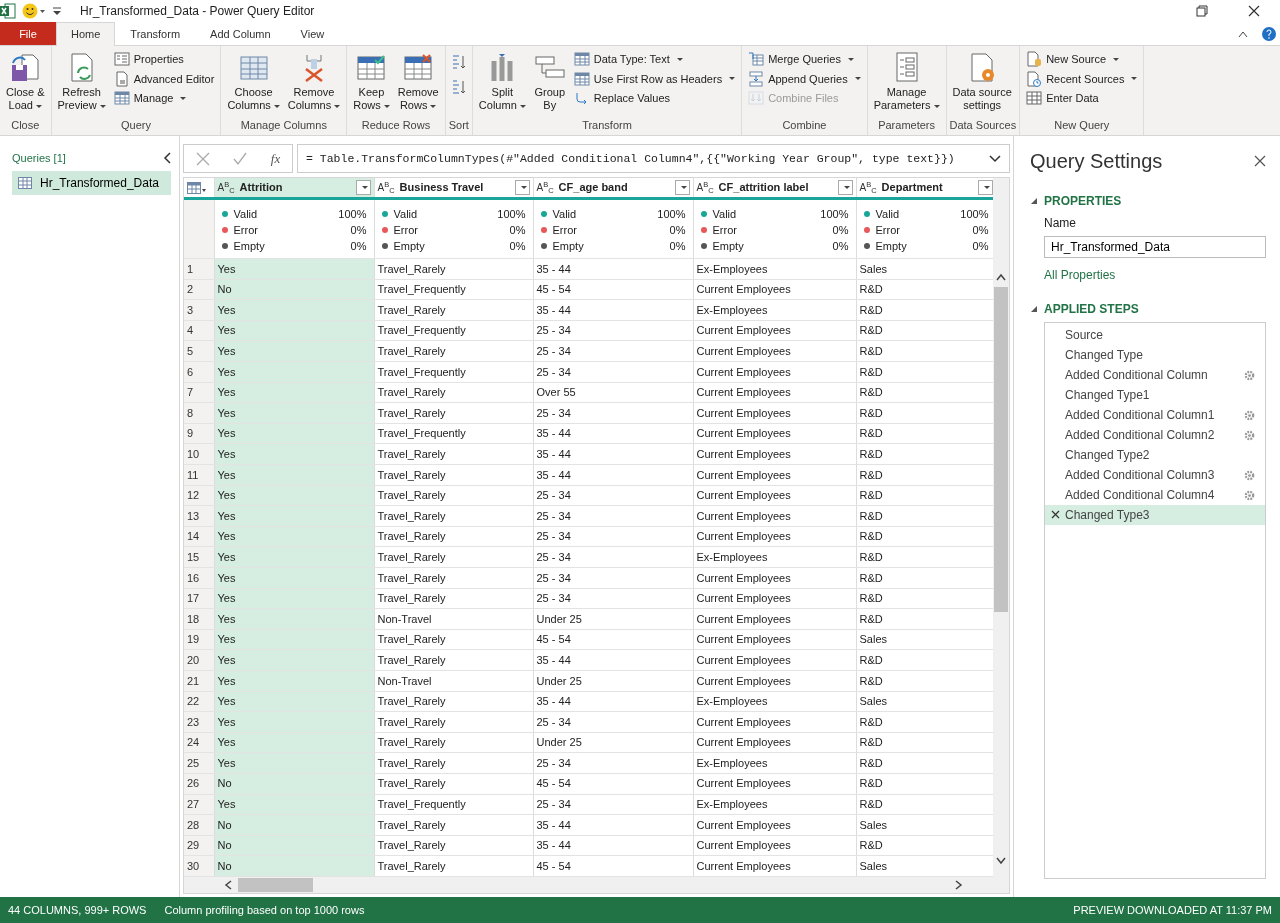 The height and width of the screenshot is (923, 1280). What do you see at coordinates (155, 33) in the screenshot?
I see `ribbon-tab: Transform` at bounding box center [155, 33].